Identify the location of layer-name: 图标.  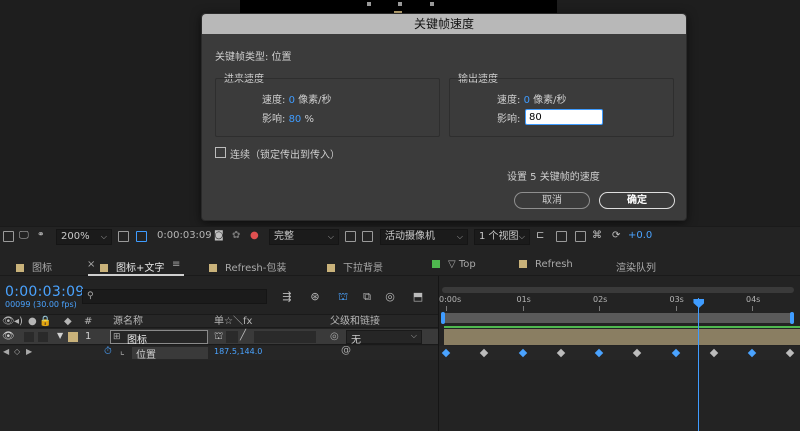
(137, 340).